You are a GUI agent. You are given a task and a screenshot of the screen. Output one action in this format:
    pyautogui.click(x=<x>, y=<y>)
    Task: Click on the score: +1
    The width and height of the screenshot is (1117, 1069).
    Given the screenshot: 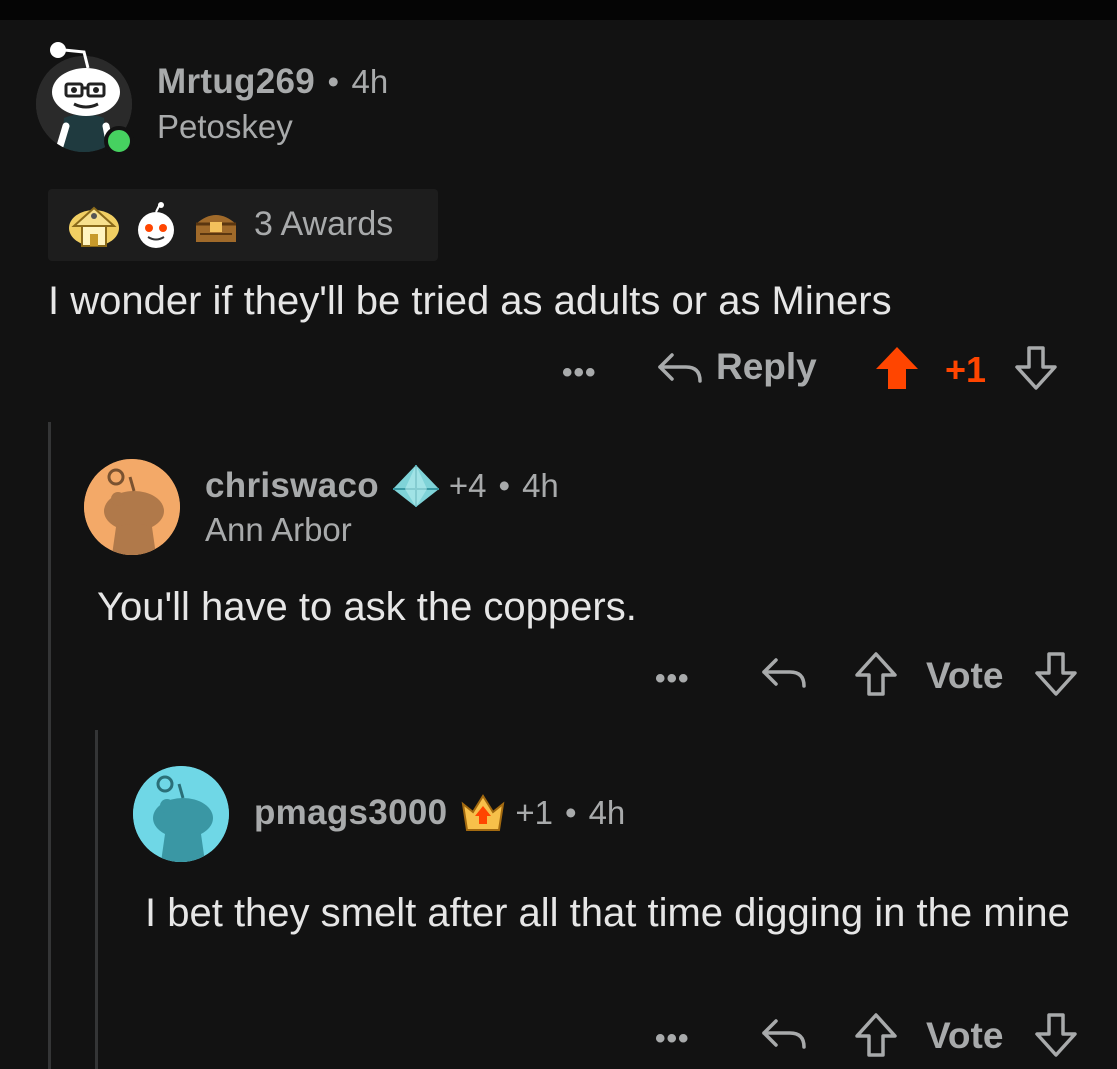 What is the action you would take?
    pyautogui.click(x=966, y=369)
    